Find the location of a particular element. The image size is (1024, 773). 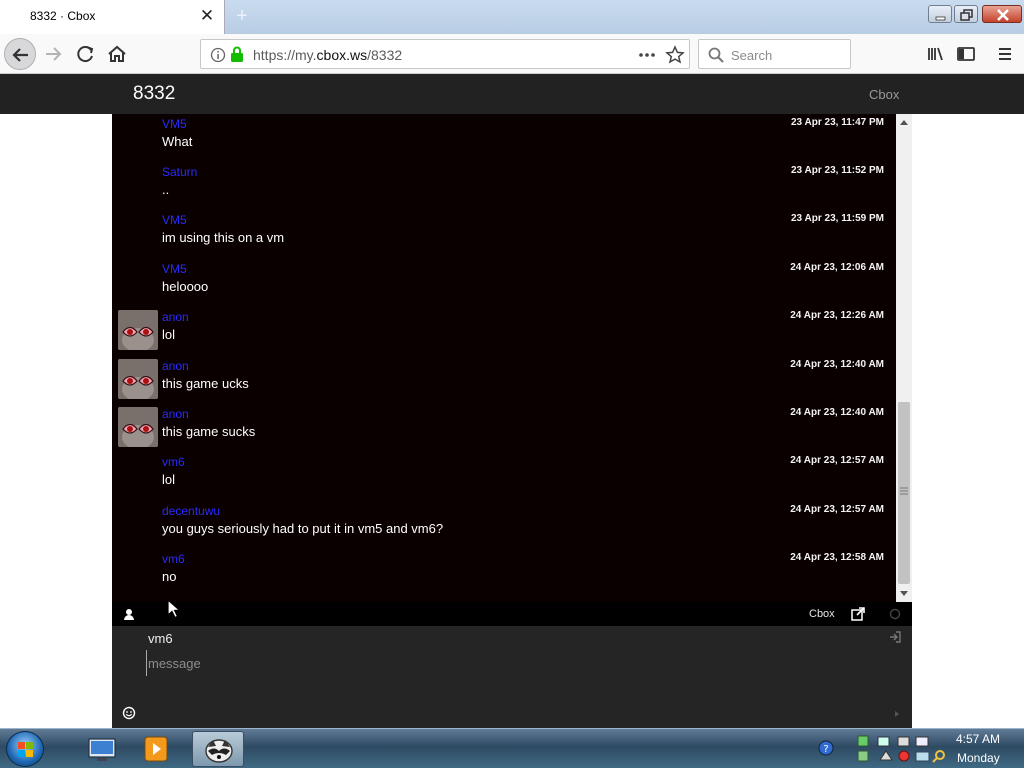

browser-titlebar: 8332 · Cbox ✕ + is located at coordinates (512, 17).